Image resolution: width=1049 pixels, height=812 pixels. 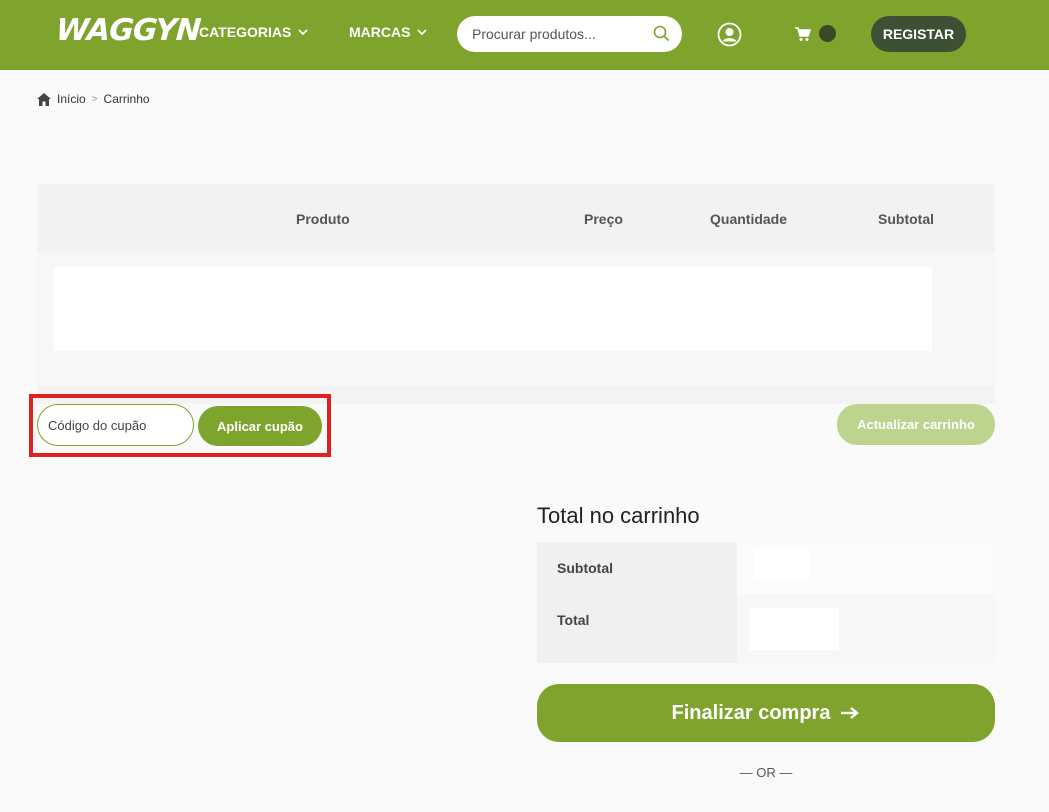 I want to click on column-header-quantidade: Quantidade, so click(x=749, y=219).